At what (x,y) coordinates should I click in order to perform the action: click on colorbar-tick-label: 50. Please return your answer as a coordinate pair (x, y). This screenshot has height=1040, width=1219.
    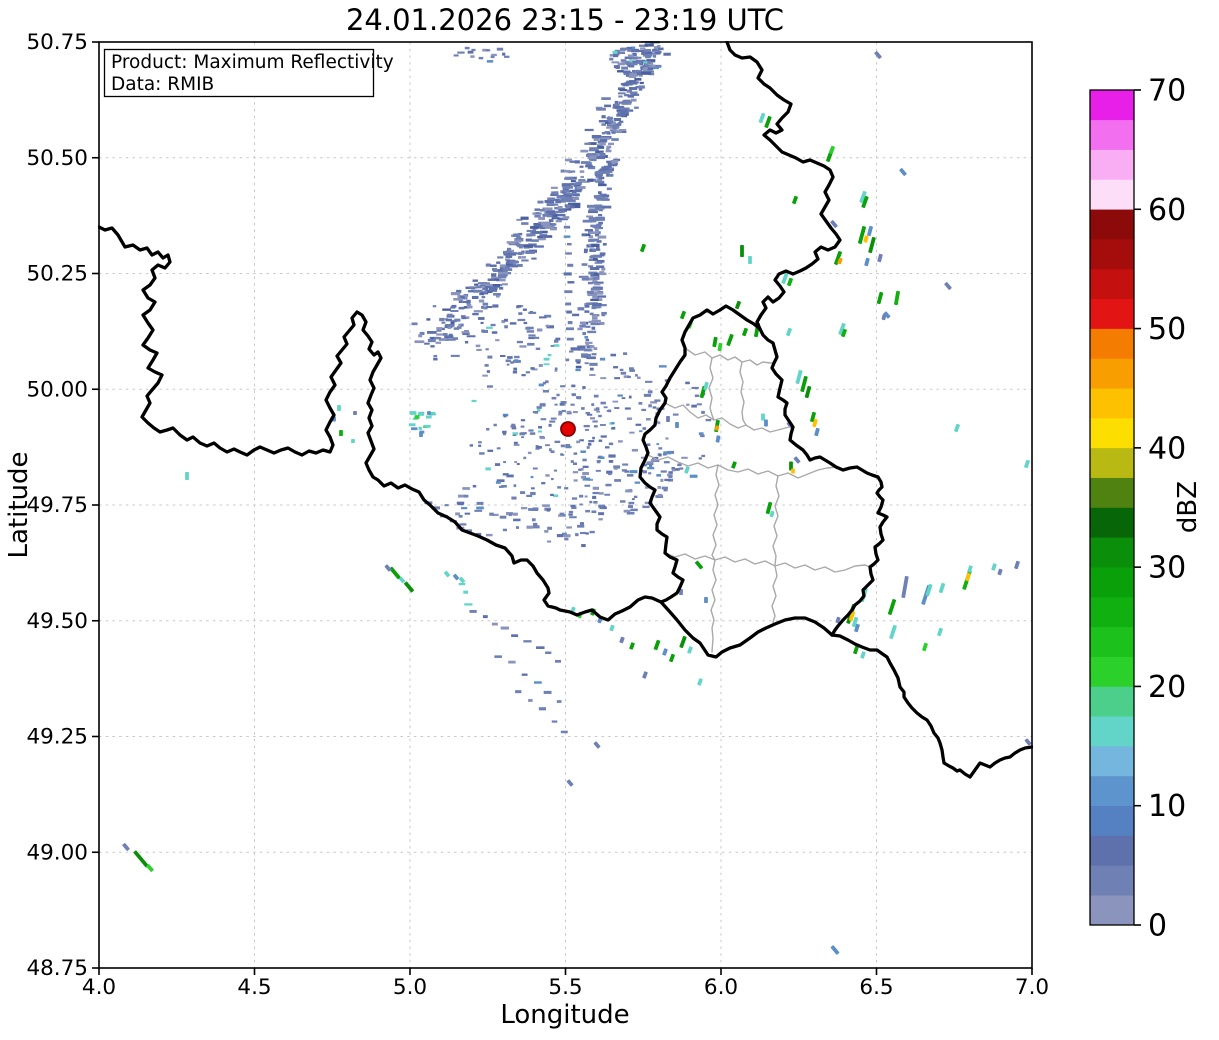
    Looking at the image, I should click on (1167, 329).